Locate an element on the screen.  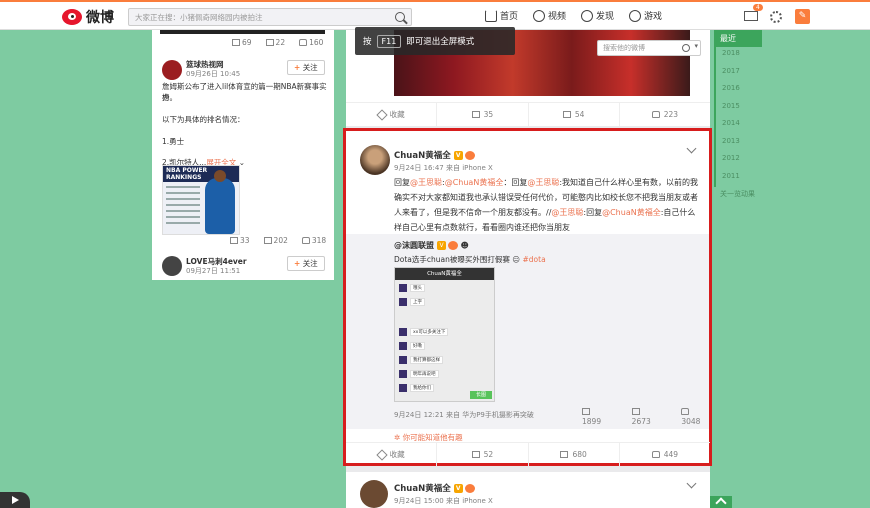
comment-button: 22 is located at coordinates (275, 42).